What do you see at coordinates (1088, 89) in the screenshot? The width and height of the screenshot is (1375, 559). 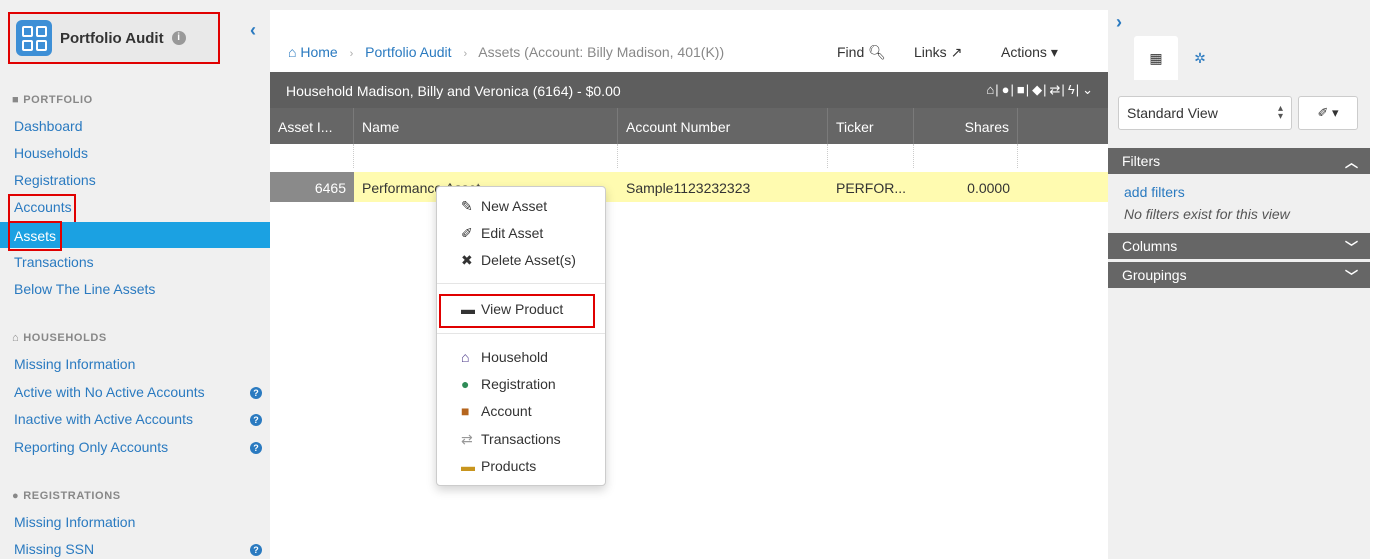 I see `chevron-down-icon: ⌄` at bounding box center [1088, 89].